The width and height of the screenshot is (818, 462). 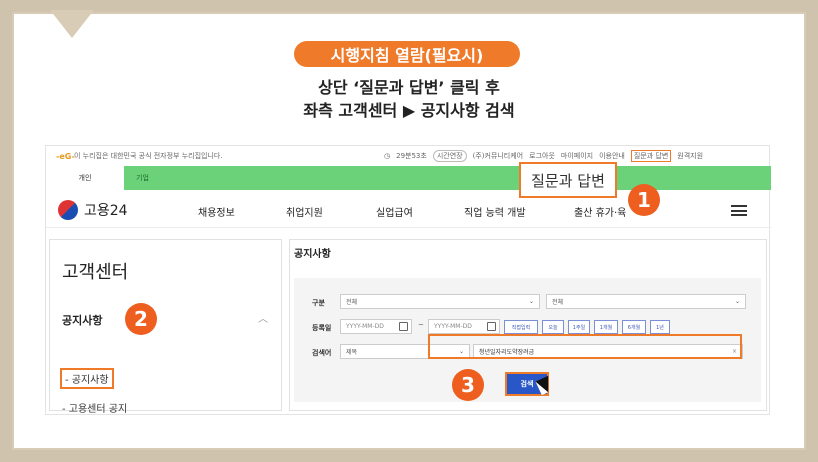 What do you see at coordinates (82, 320) in the screenshot?
I see `sidebar-section-notices: 공지사항` at bounding box center [82, 320].